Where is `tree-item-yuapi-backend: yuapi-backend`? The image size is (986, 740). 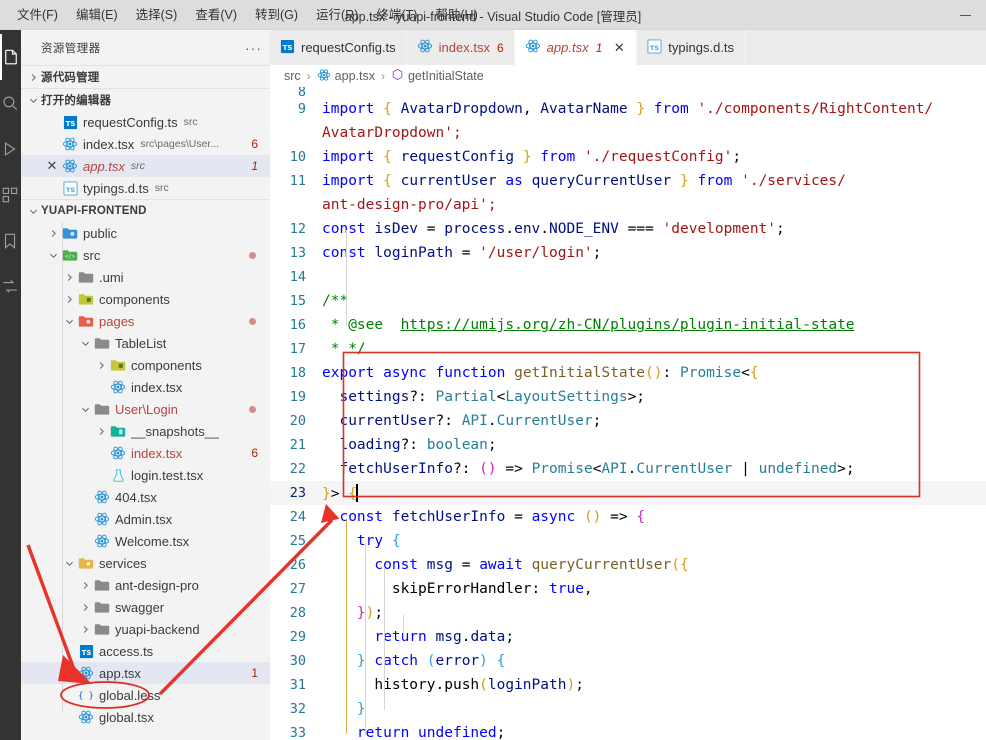
tree-item-yuapi-backend: yuapi-backend is located at coordinates (145, 629).